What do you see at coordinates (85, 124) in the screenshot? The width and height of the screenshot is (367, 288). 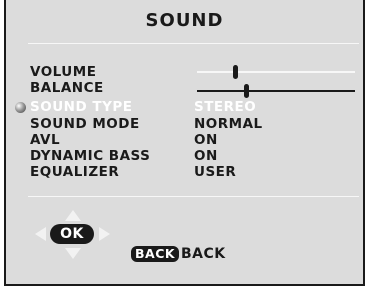 I see `menu-row-label: SOUND MODE` at bounding box center [85, 124].